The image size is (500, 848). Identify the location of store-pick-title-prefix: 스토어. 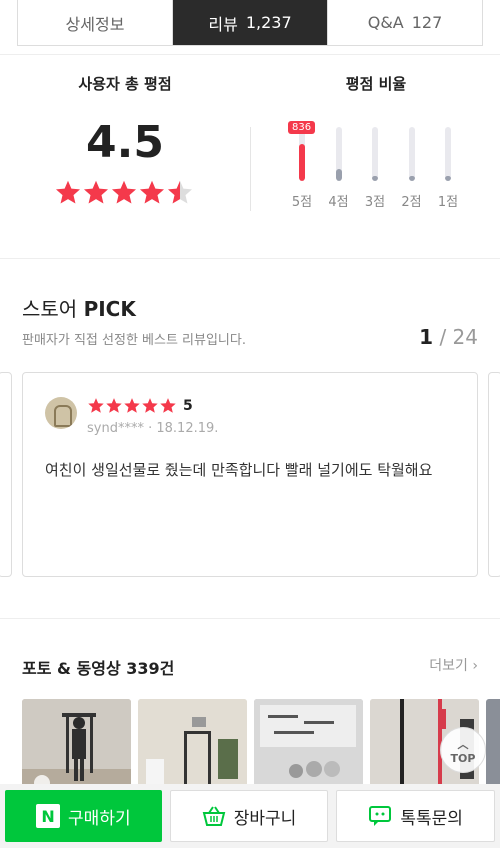
(53, 309).